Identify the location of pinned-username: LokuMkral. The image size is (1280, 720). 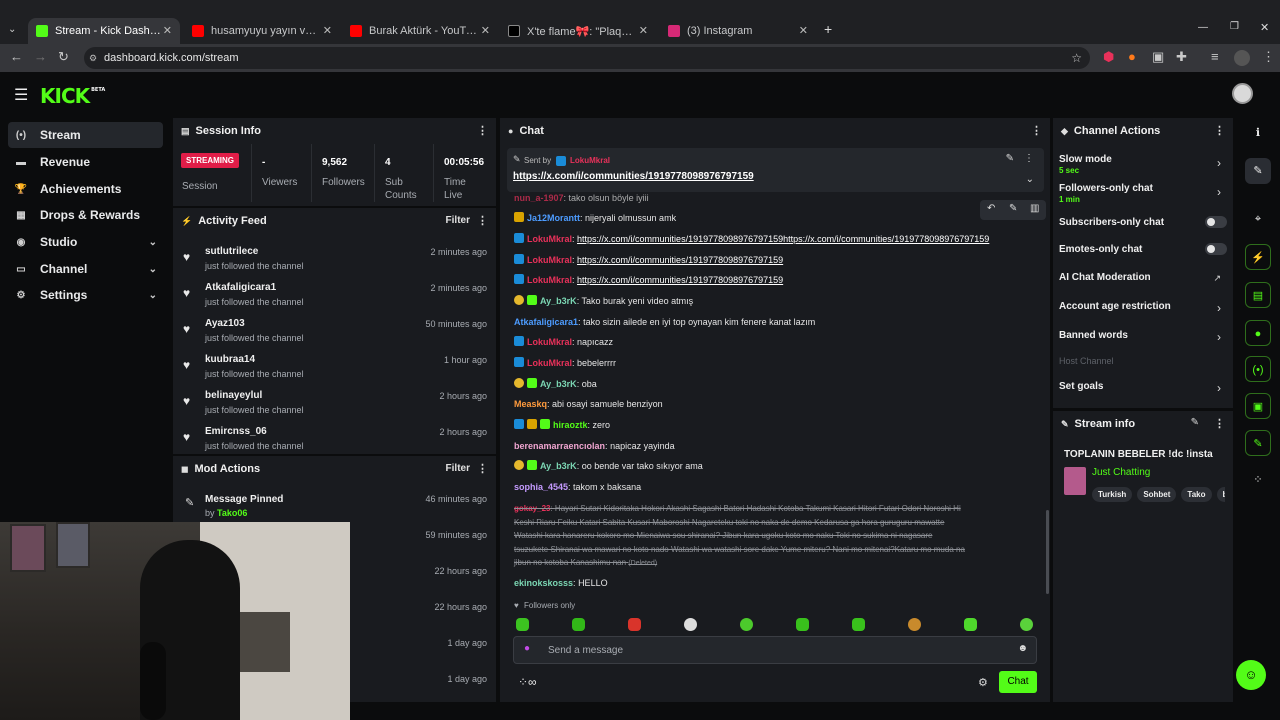
(590, 160).